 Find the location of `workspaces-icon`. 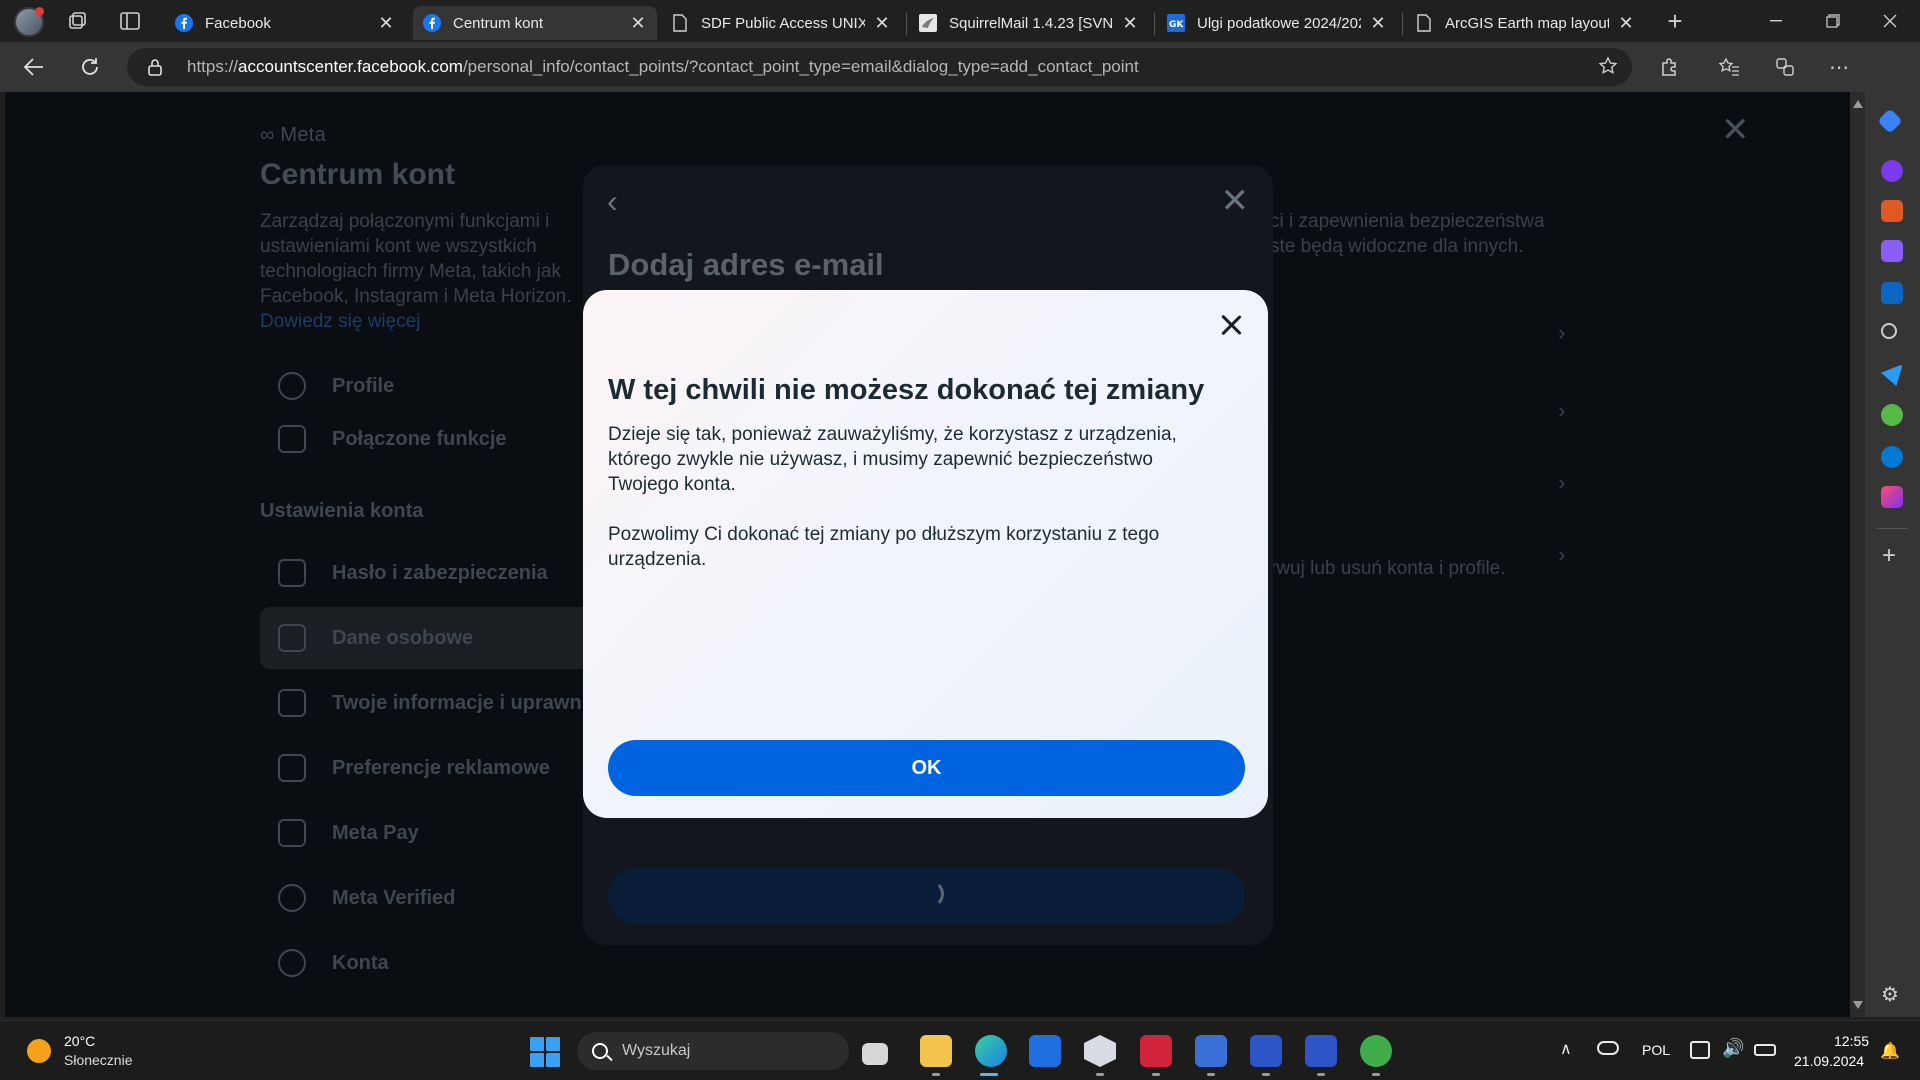

workspaces-icon is located at coordinates (77, 21).